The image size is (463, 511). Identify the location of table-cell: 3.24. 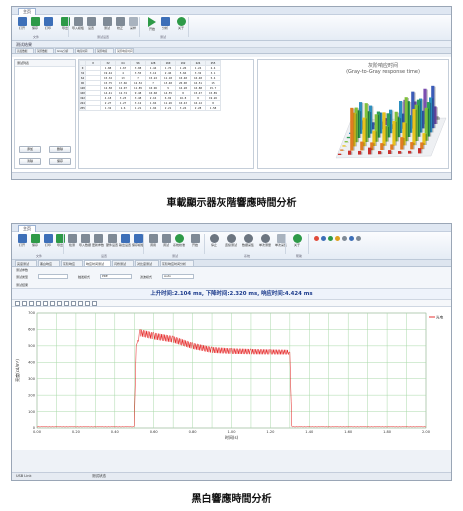
(183, 108).